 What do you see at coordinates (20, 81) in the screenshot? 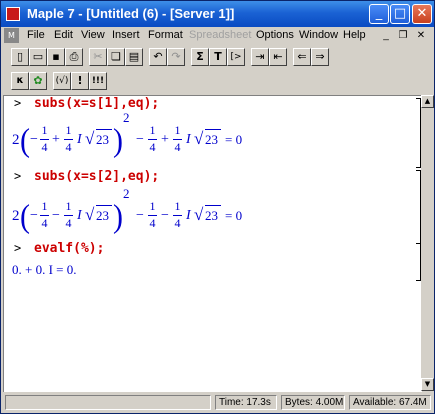
I see `kappa-icon: κ` at bounding box center [20, 81].